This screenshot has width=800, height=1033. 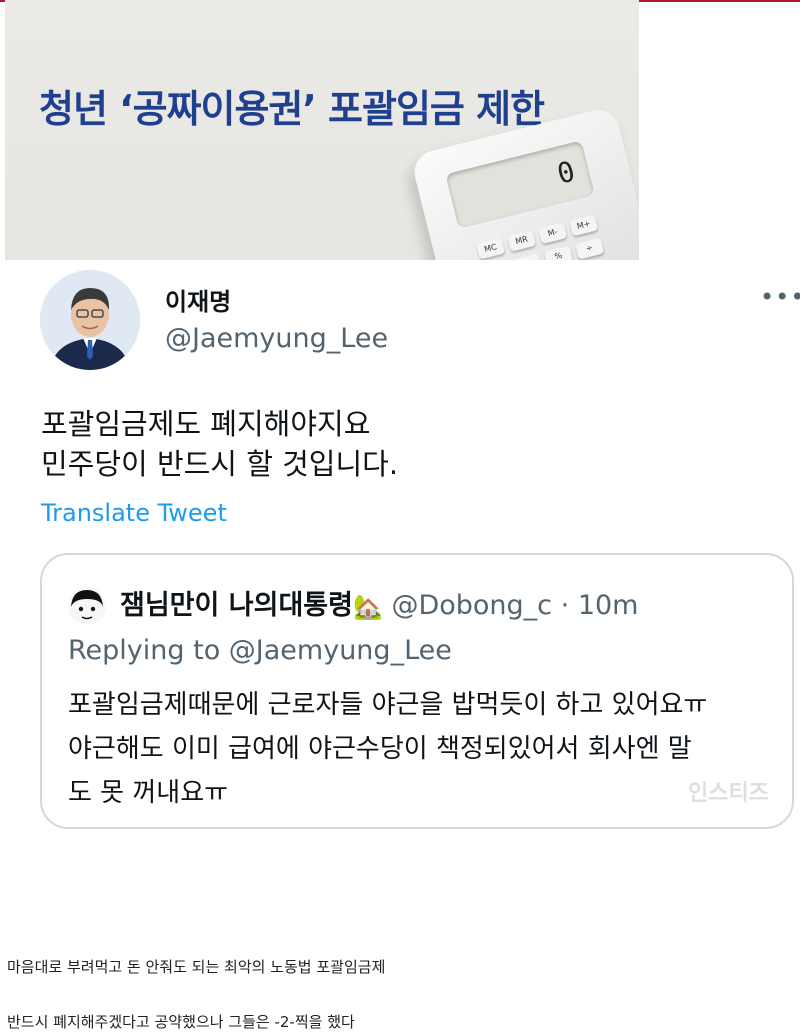 I want to click on tweet-text: 포괄임금제도 폐지해야지요 민주당이 반드시 할 것입니다., so click(x=219, y=444).